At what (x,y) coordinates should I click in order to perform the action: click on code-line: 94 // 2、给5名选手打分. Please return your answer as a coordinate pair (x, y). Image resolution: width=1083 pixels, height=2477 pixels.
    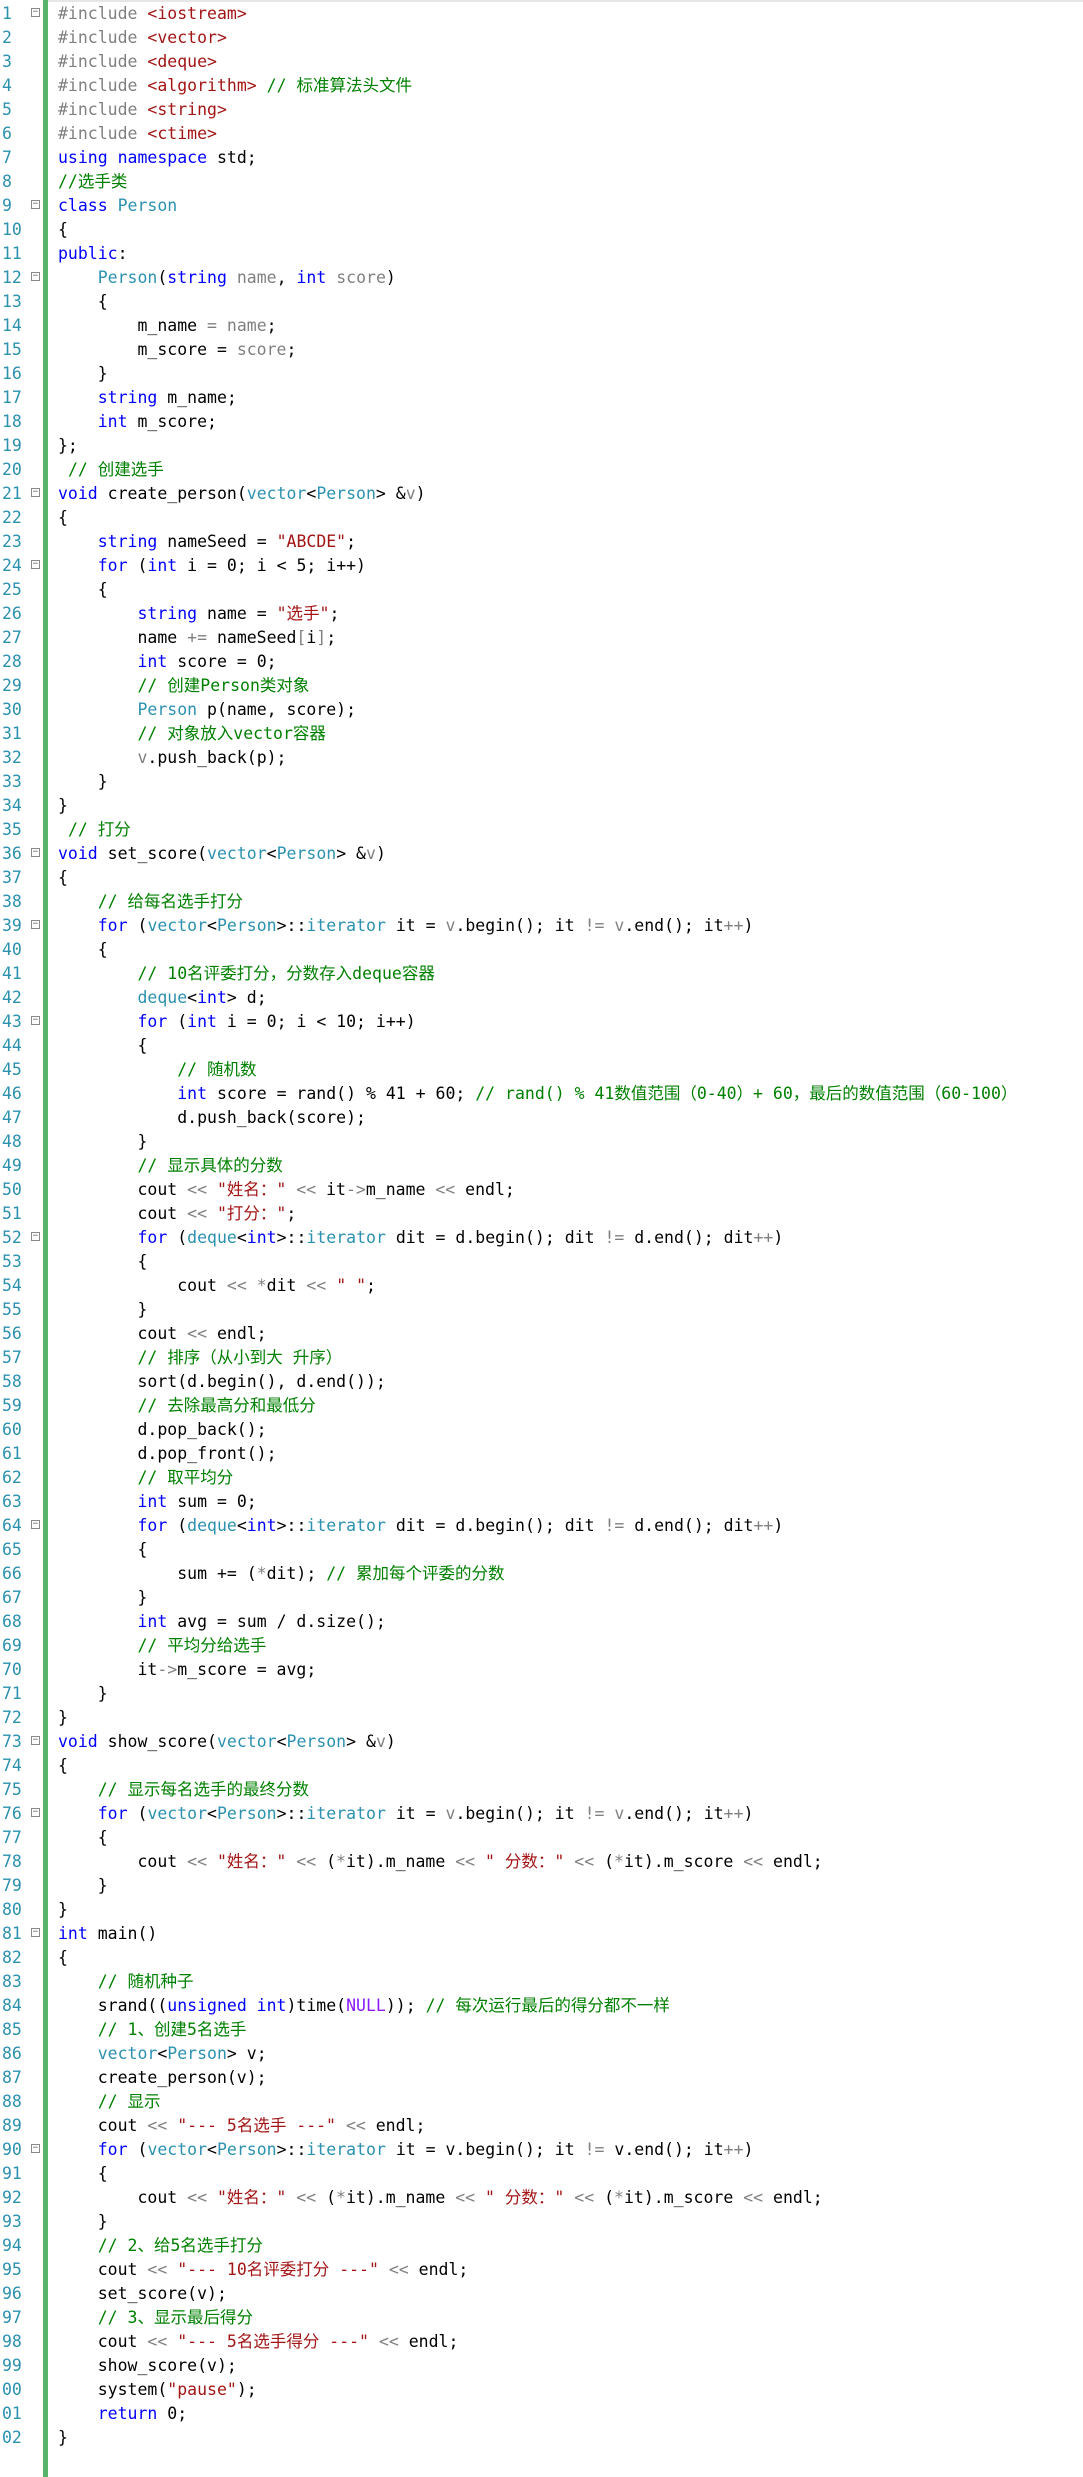
    Looking at the image, I should click on (542, 2246).